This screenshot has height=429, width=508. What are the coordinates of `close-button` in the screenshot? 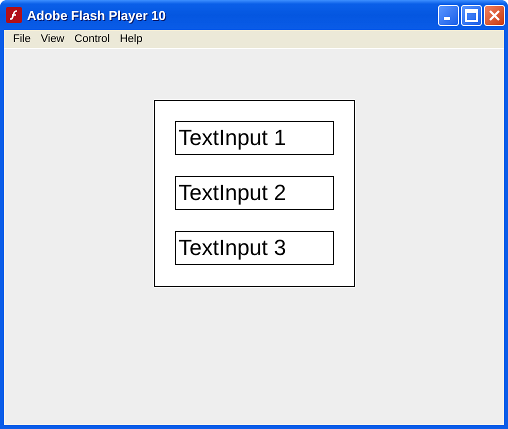 It's located at (494, 15).